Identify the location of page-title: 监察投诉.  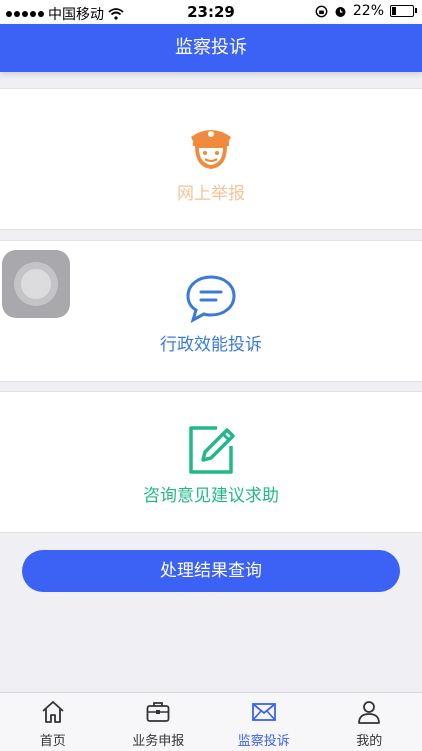
(211, 47).